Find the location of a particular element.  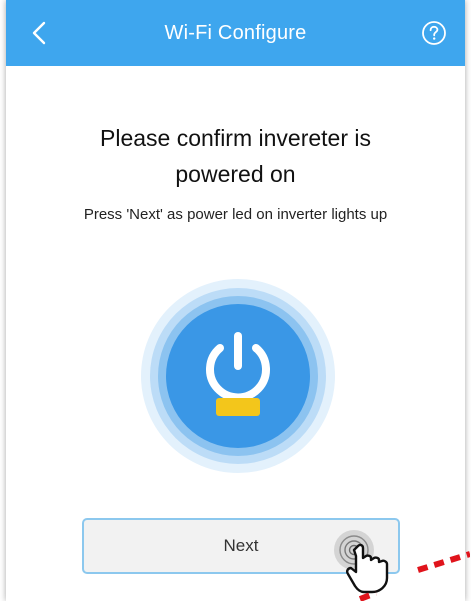

power-icon is located at coordinates (238, 376).